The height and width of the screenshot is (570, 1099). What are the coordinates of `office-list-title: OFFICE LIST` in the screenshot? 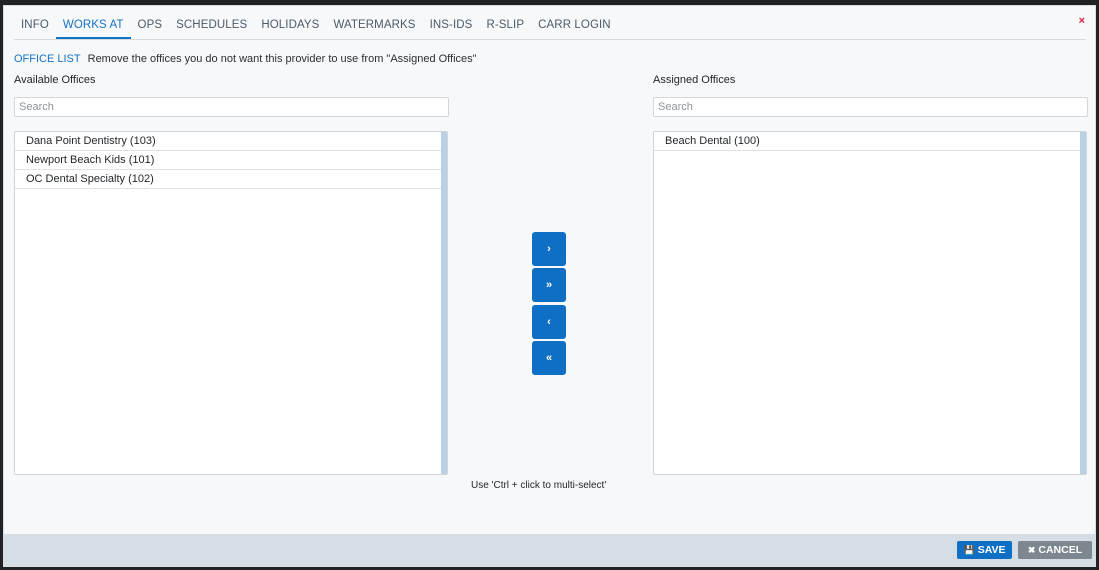 It's located at (47, 59).